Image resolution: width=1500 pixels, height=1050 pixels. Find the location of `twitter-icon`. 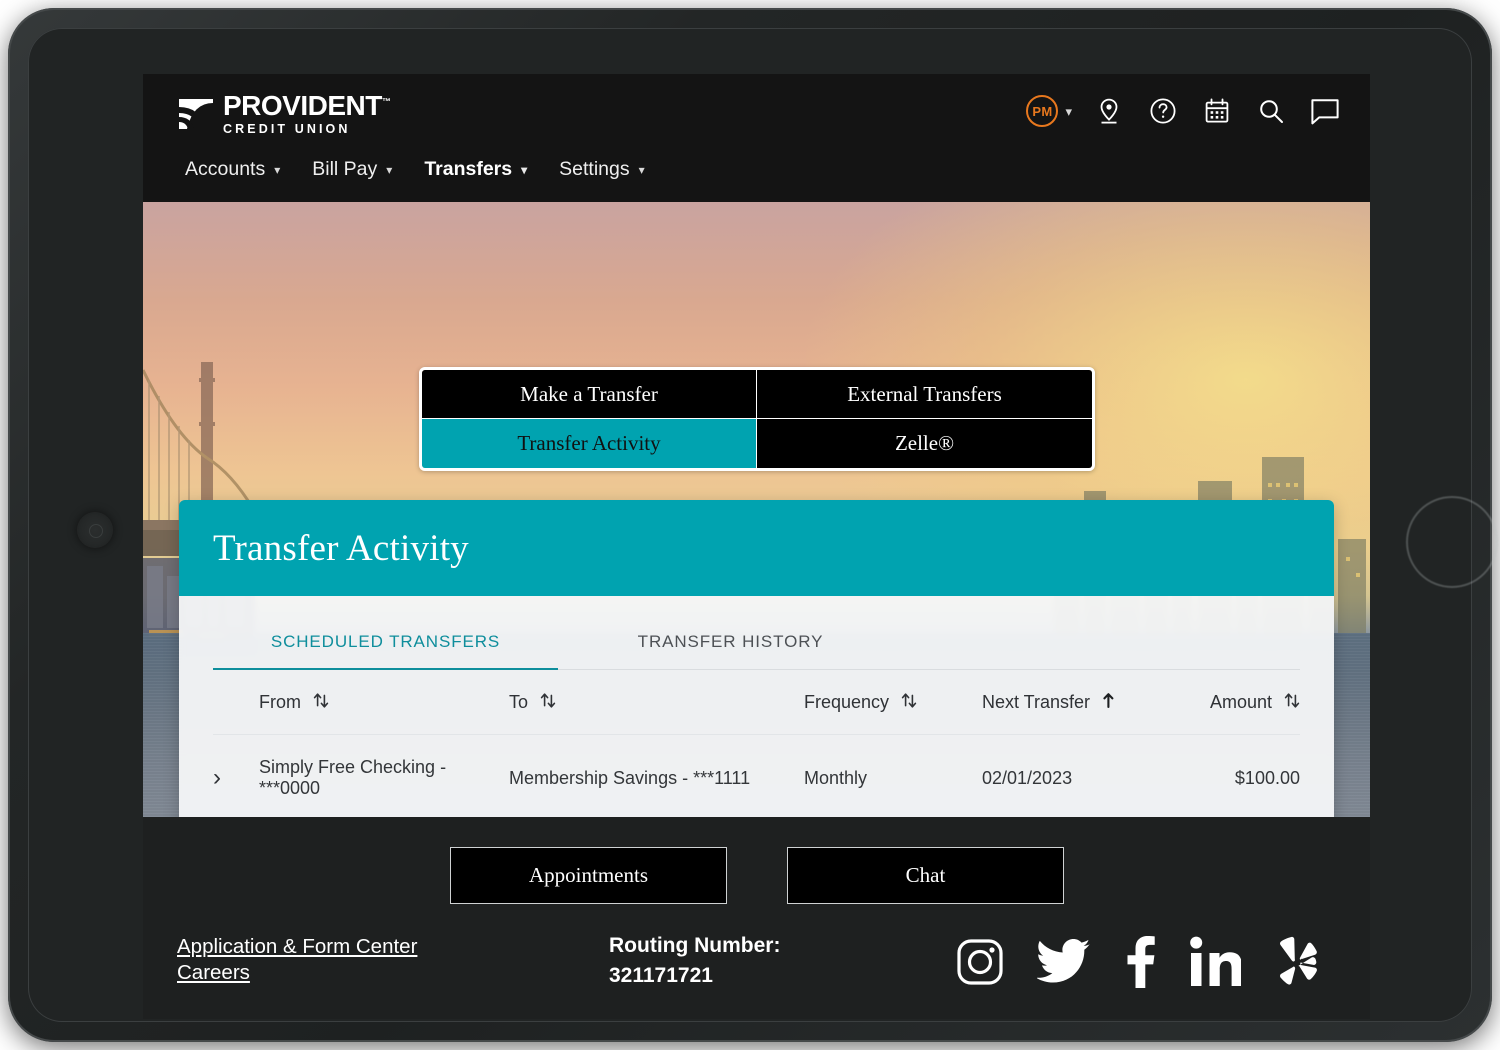

twitter-icon is located at coordinates (1064, 962).